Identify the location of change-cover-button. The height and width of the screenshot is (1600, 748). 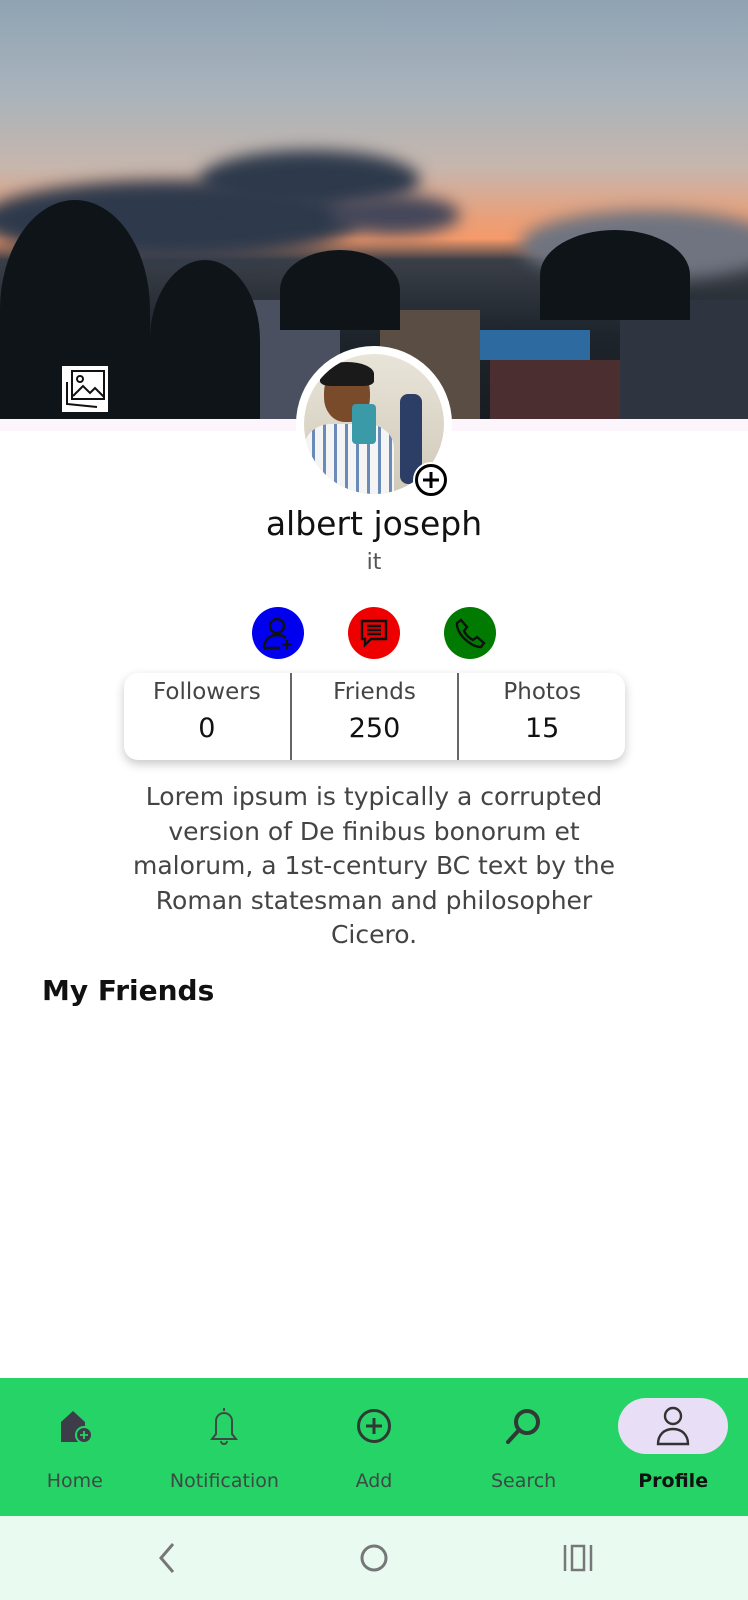
(85, 389).